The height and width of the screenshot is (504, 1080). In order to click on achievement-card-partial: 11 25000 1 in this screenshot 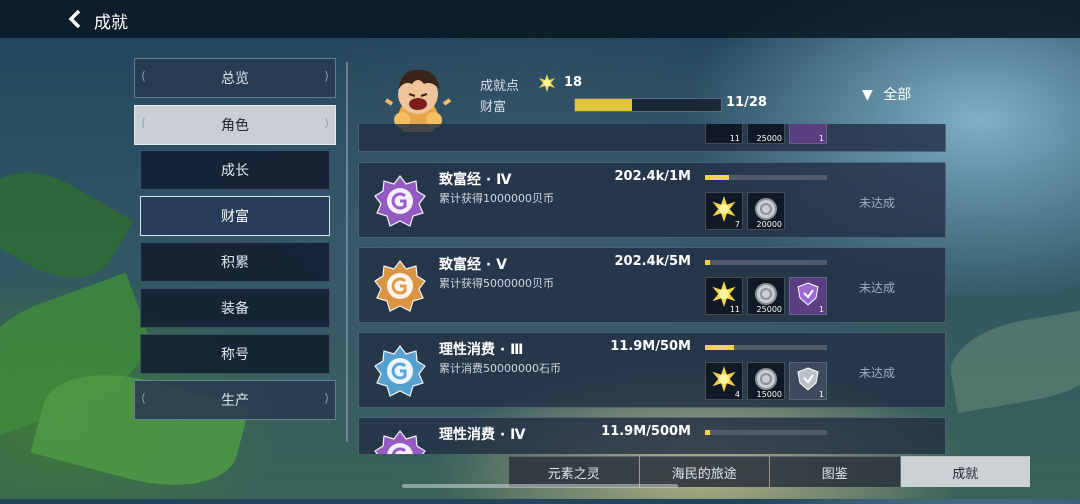, I will do `click(652, 138)`.